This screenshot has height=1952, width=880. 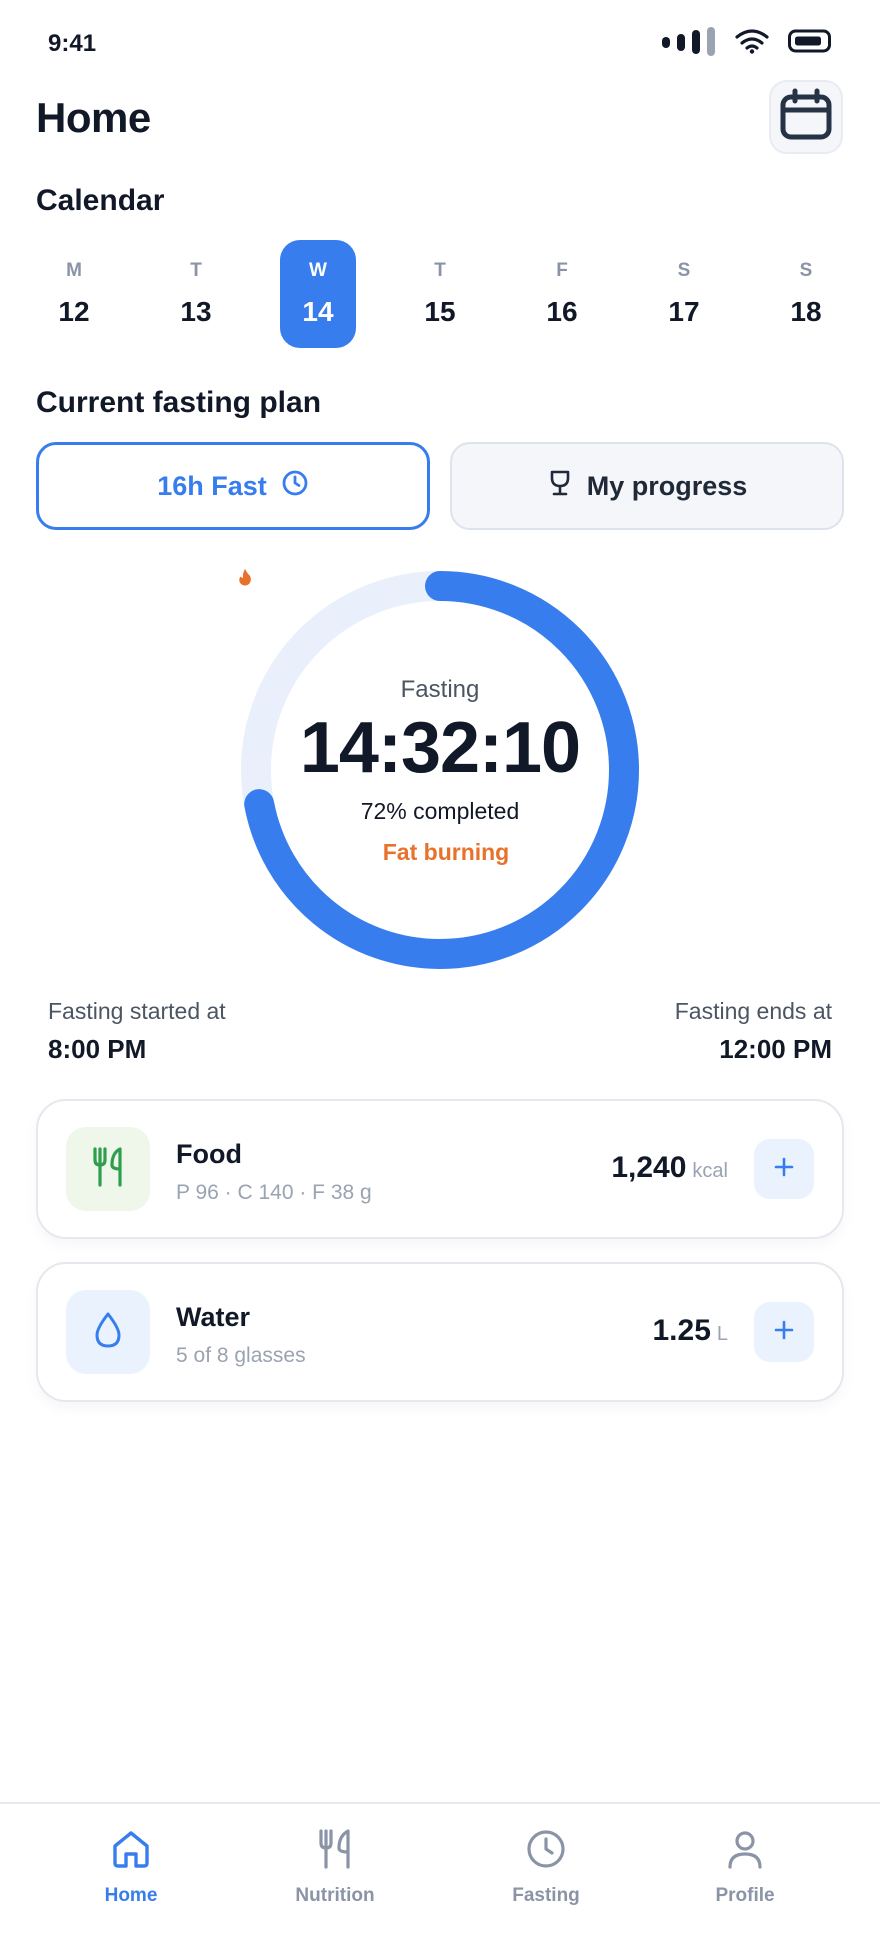 I want to click on day-tuesday: T 13, so click(x=196, y=294).